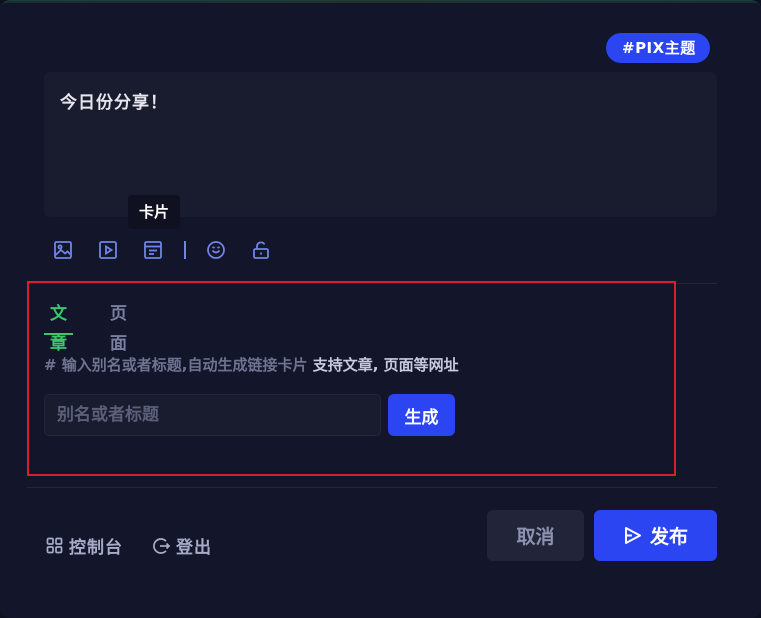 This screenshot has width=761, height=618. What do you see at coordinates (96, 548) in the screenshot?
I see `console-label: 控制台` at bounding box center [96, 548].